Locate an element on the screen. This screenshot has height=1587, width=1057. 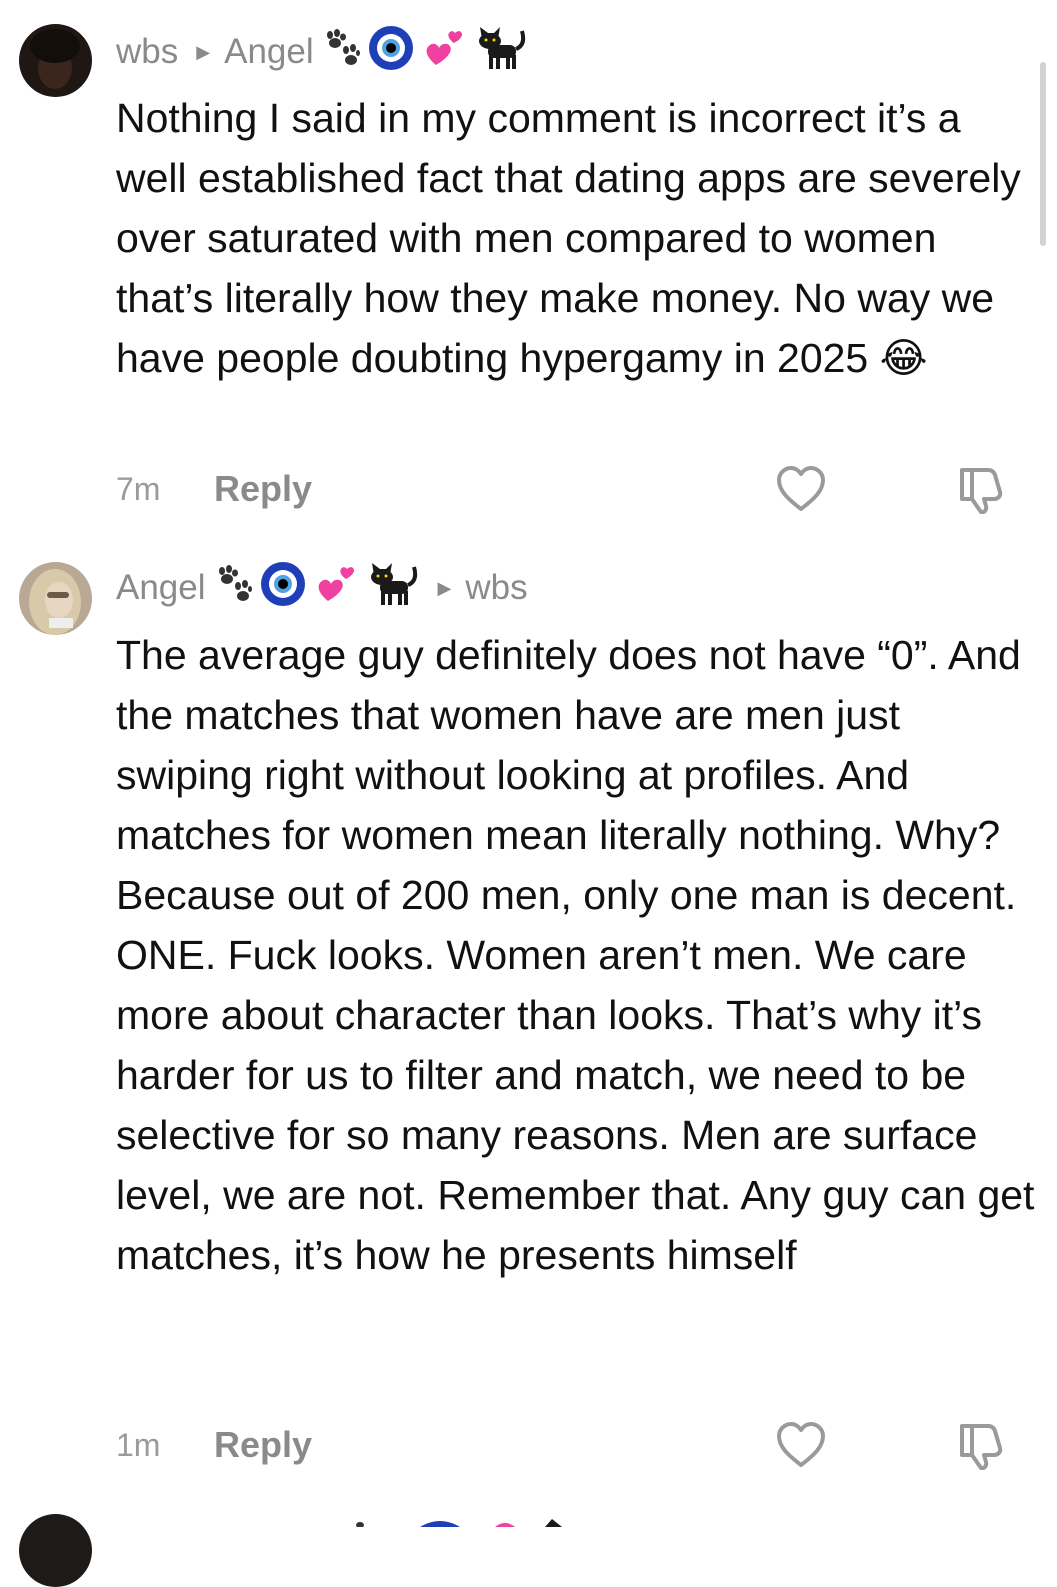
next-comment-header is located at coordinates (480, 1523).